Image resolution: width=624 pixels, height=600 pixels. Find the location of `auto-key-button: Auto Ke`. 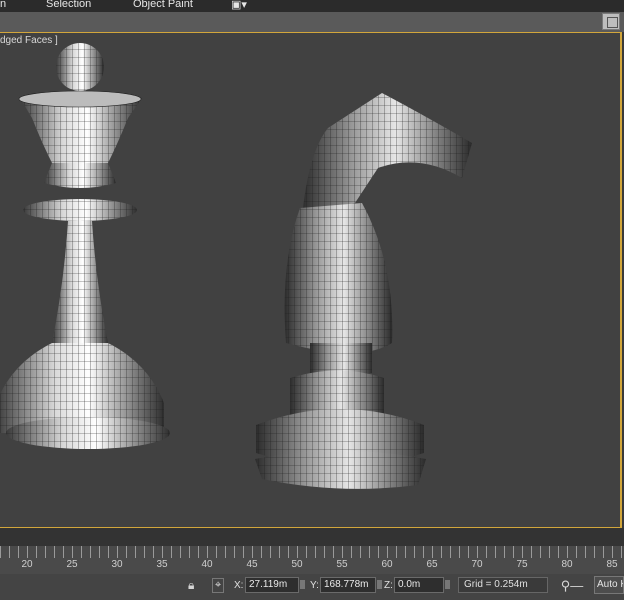

auto-key-button: Auto Ke is located at coordinates (609, 585).